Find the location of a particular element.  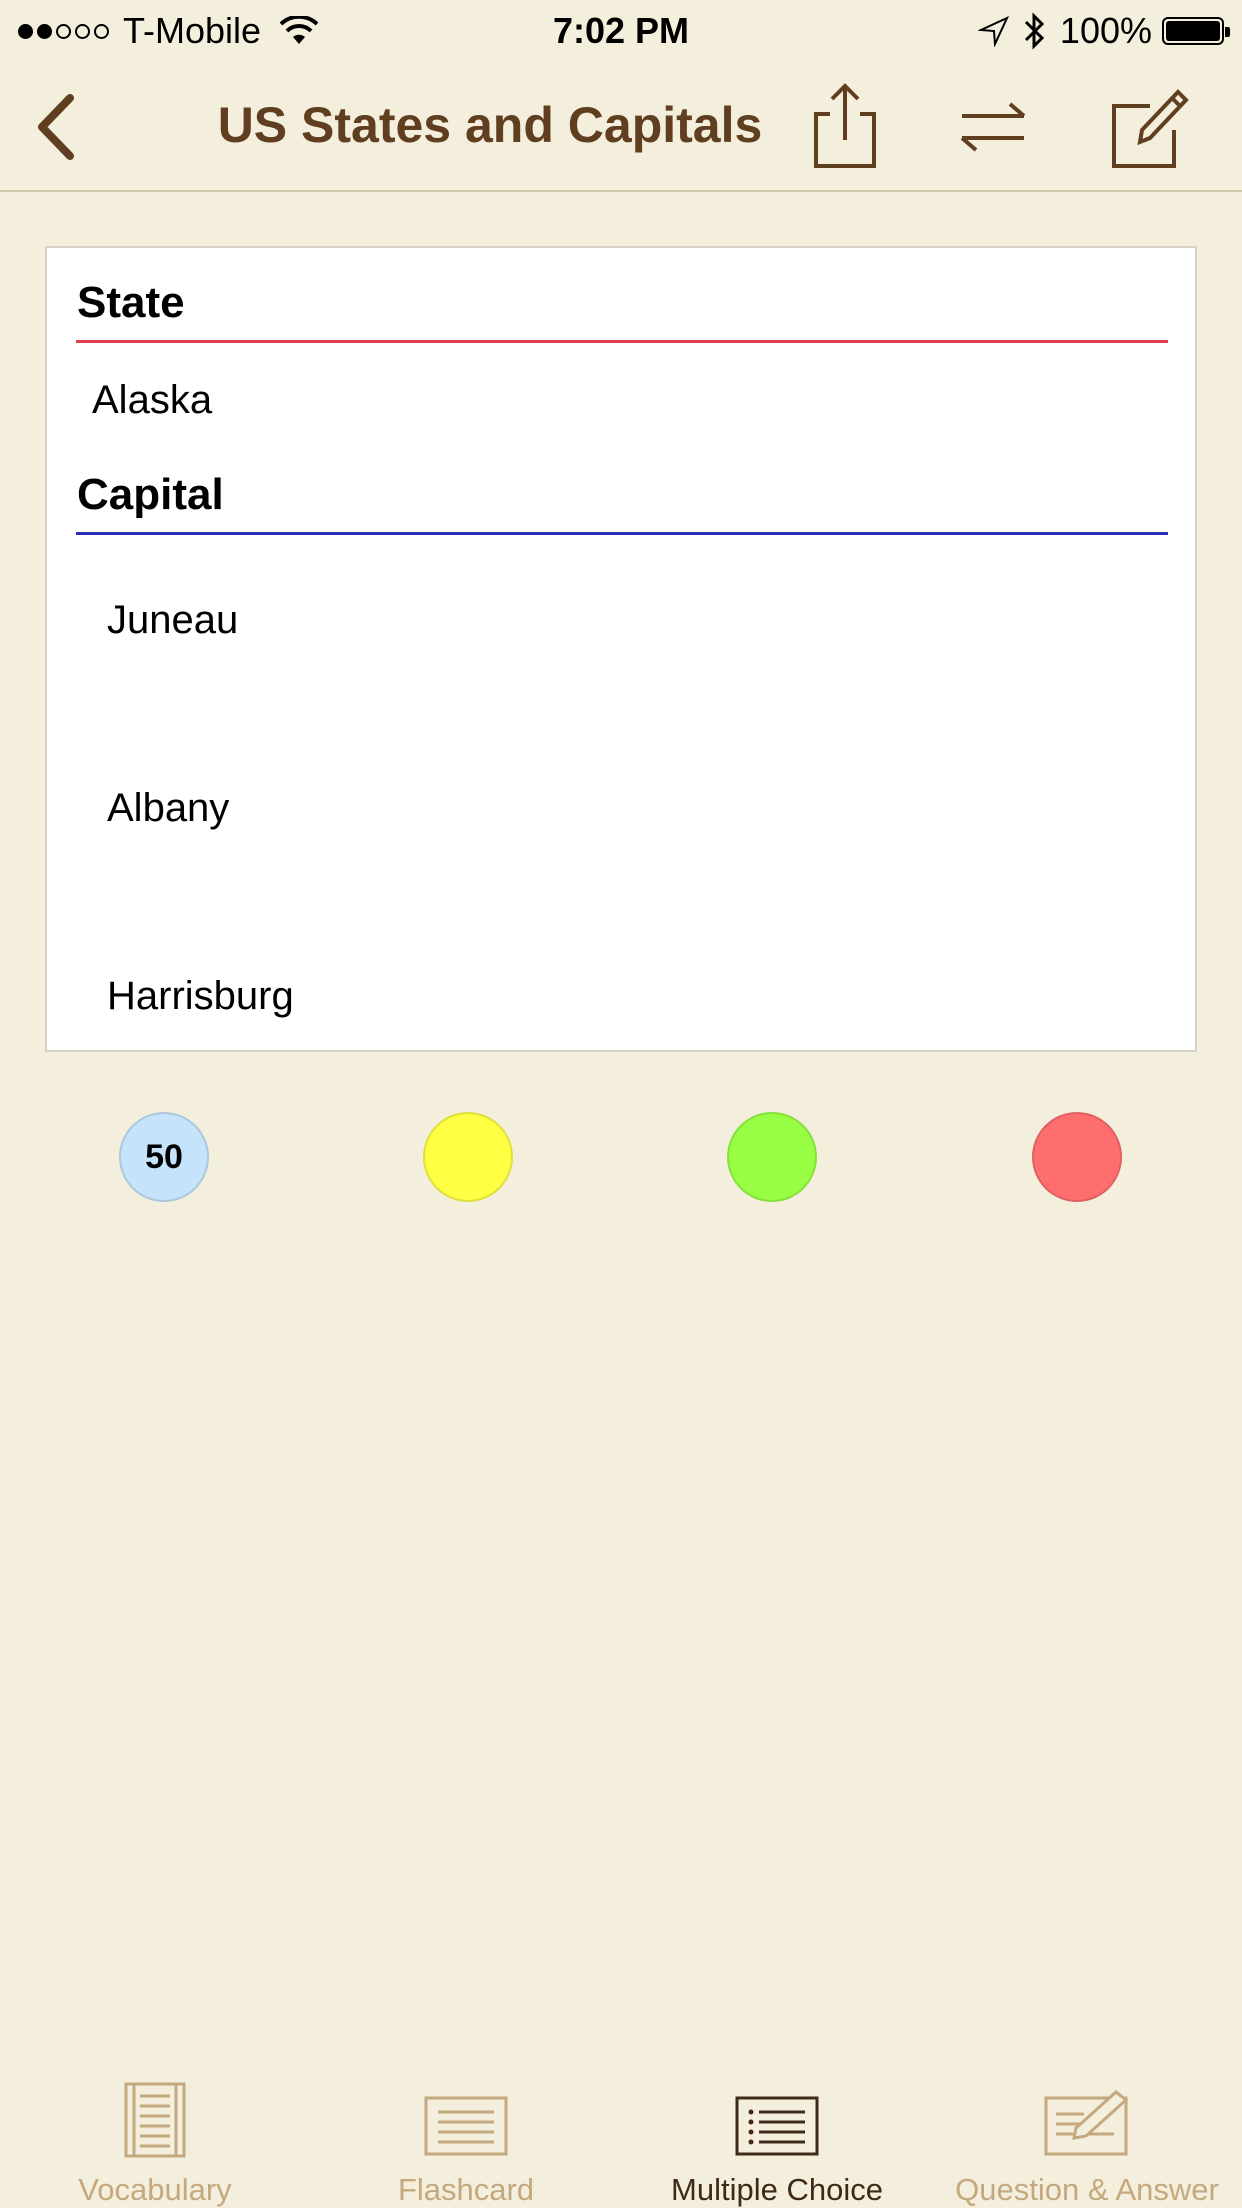

flashcard-icon is located at coordinates (466, 2126).